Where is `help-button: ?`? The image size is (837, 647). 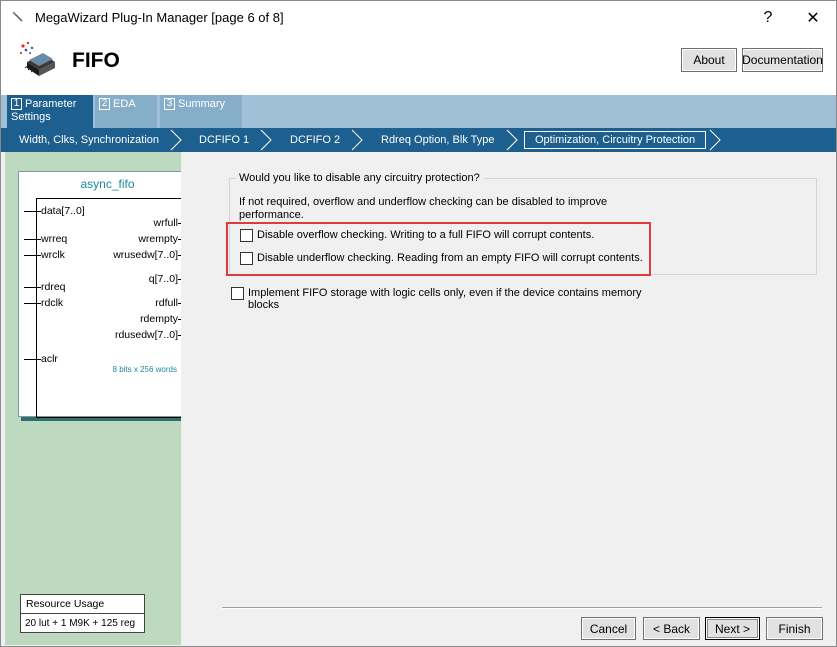 help-button: ? is located at coordinates (768, 17).